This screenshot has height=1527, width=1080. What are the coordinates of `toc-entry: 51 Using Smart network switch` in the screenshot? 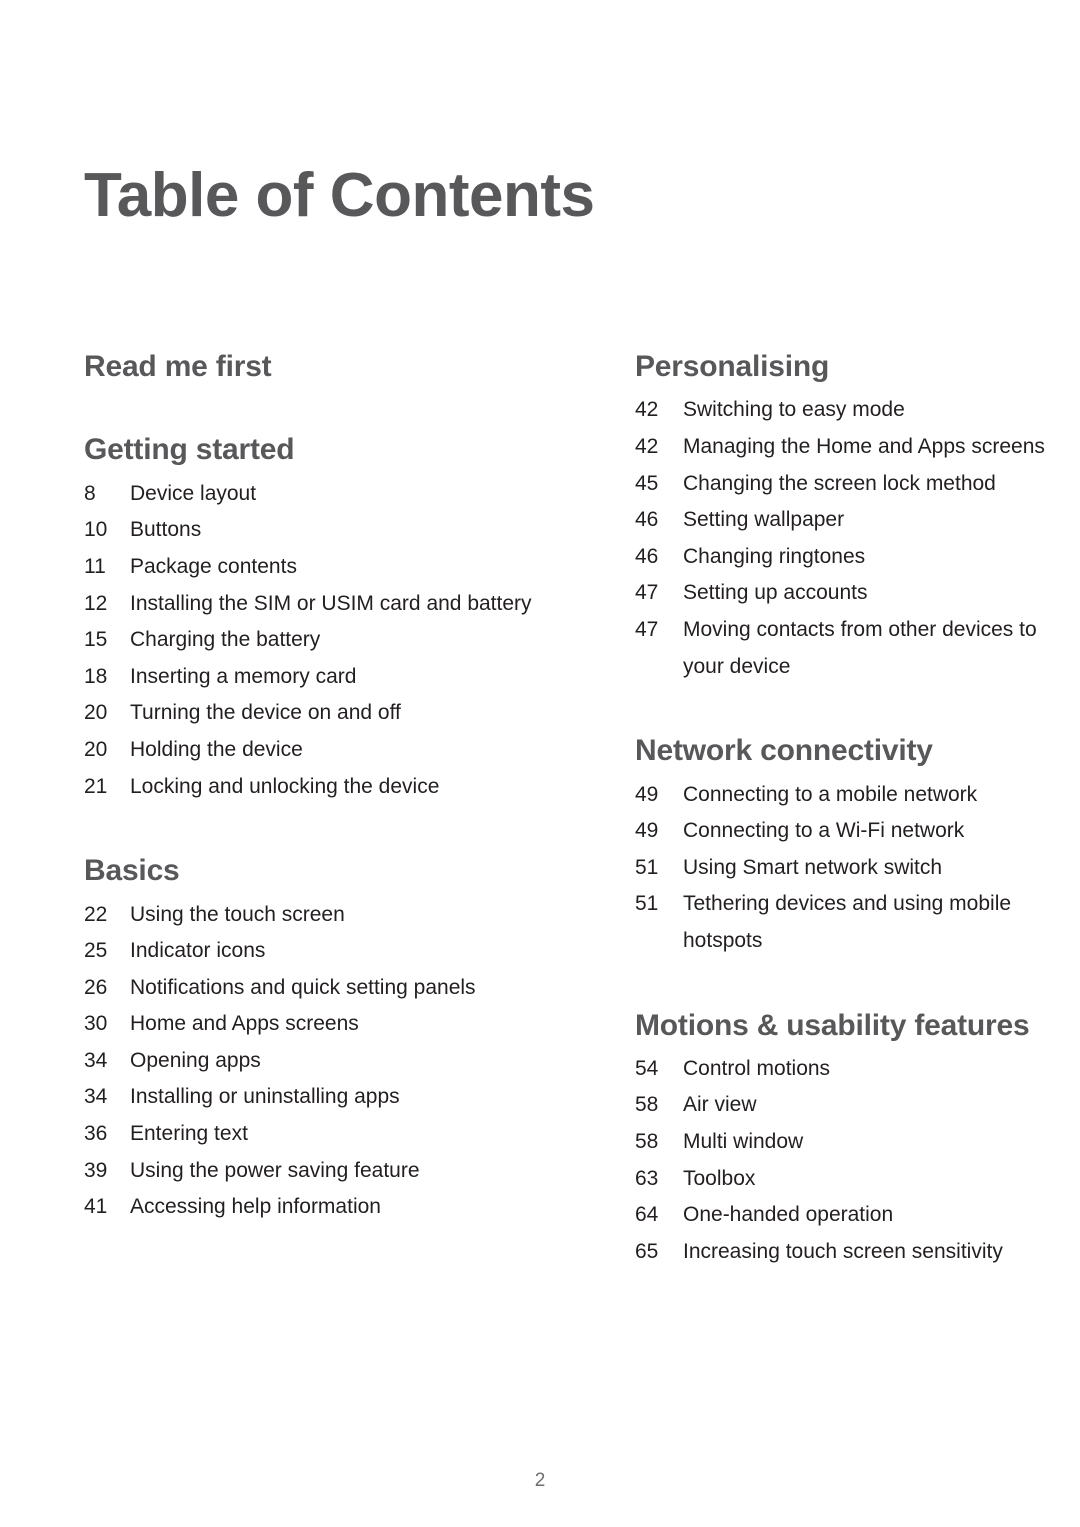 It's located at (847, 868).